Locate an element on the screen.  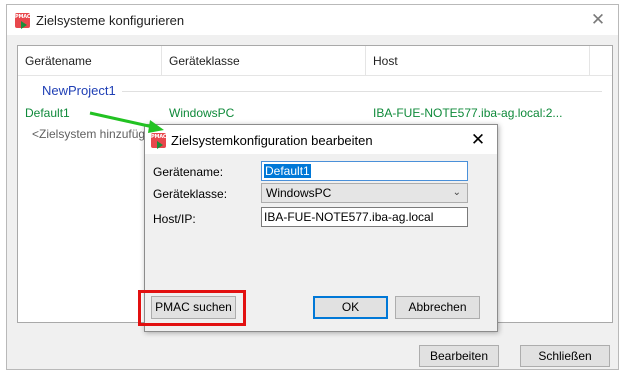
device-name-value: Default1 is located at coordinates (287, 171).